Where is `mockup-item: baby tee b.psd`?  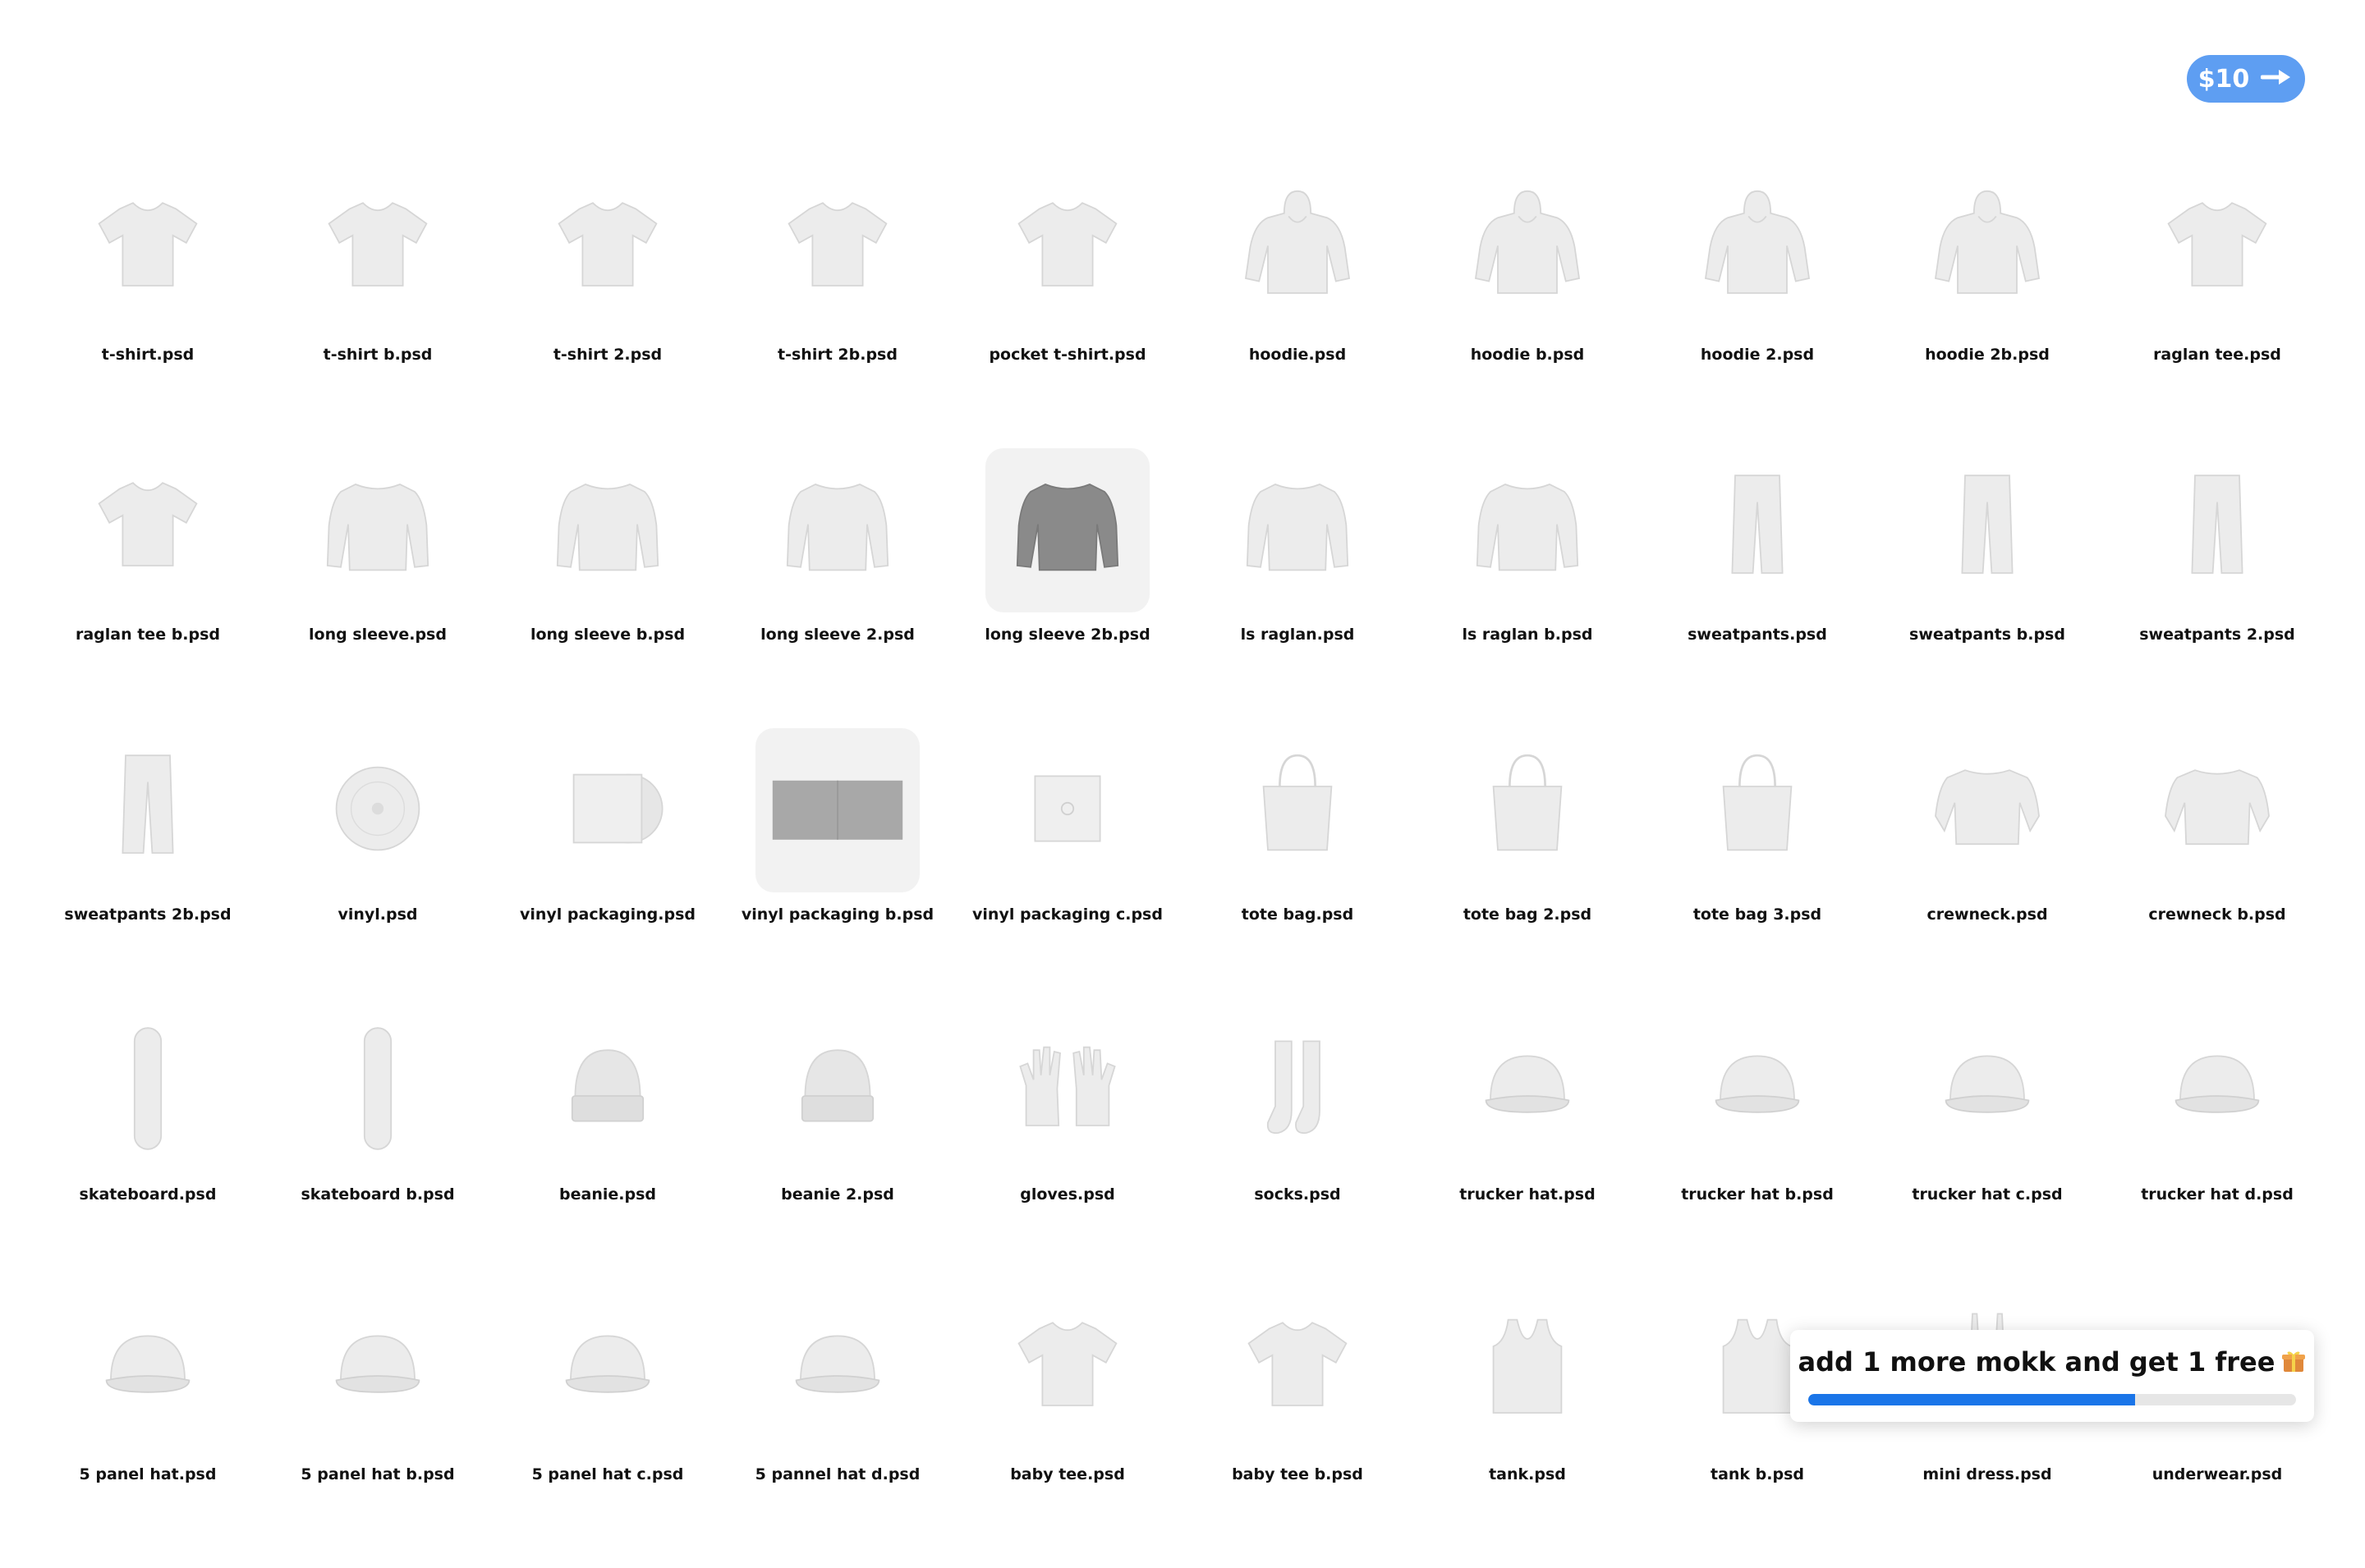
mockup-item: baby tee b.psd is located at coordinates (1297, 1428).